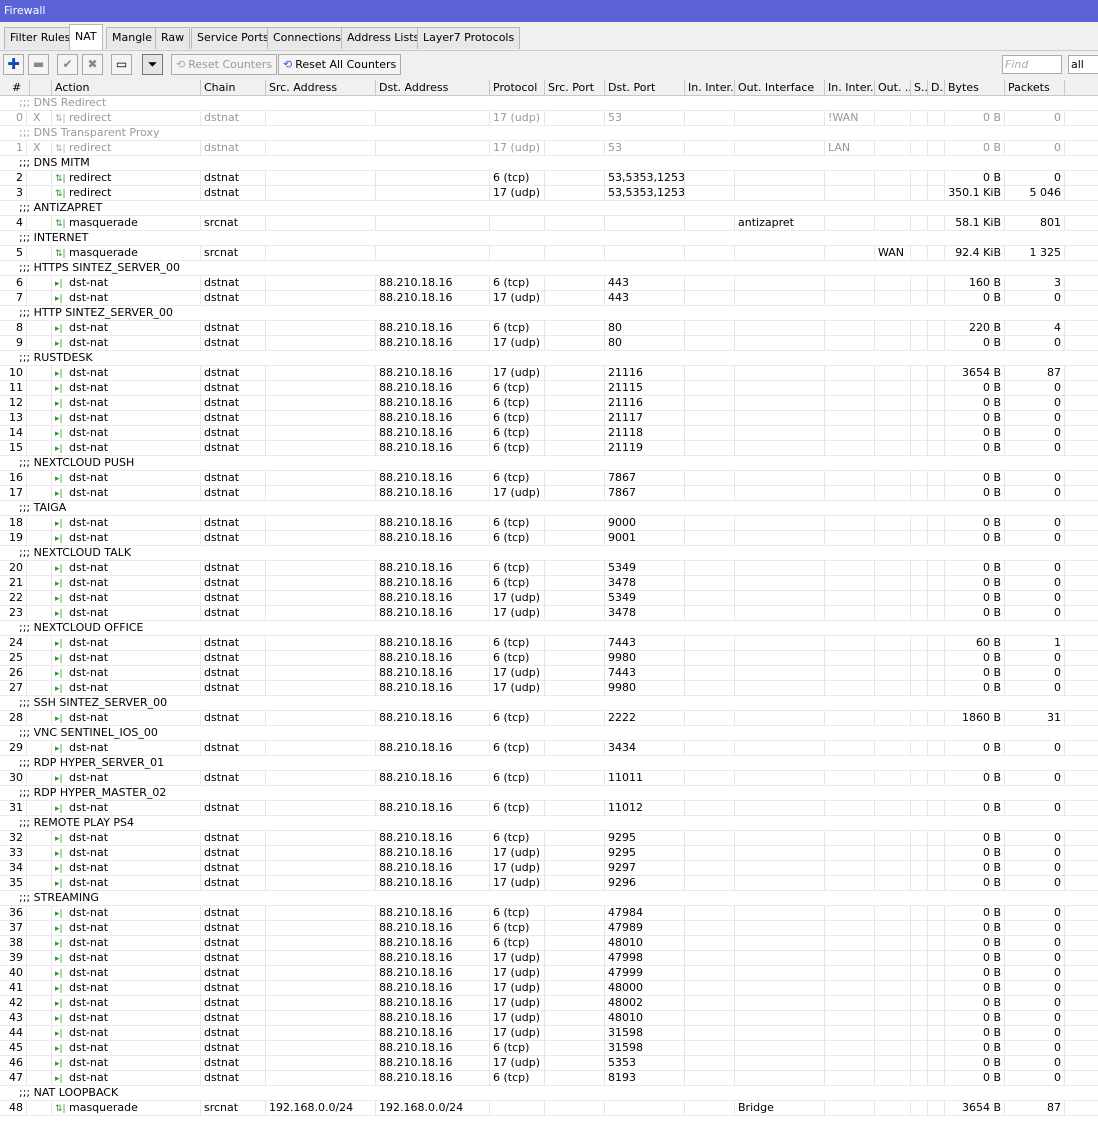 The width and height of the screenshot is (1098, 1131). I want to click on comment-row: ;;; HTTP SINTEZ_SERVER_00, so click(549, 313).